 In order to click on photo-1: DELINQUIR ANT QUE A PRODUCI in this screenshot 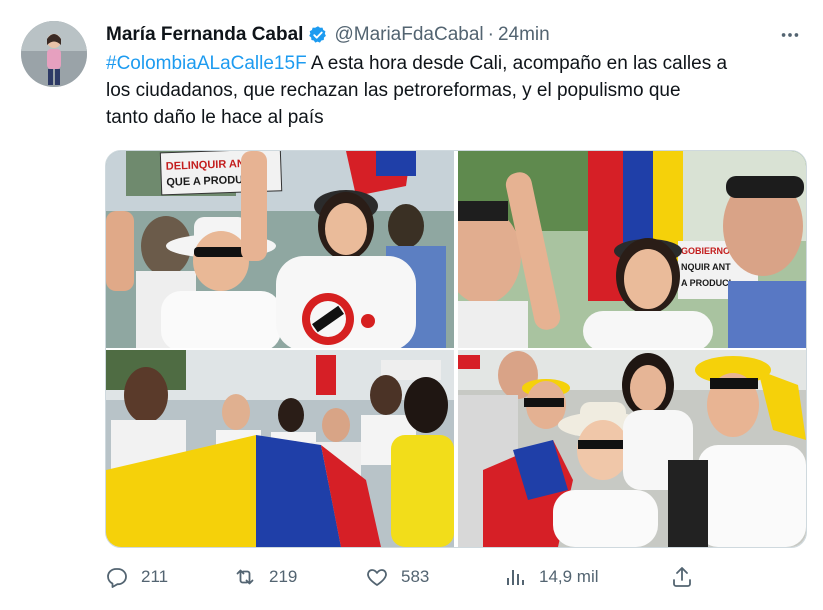, I will do `click(280, 249)`.